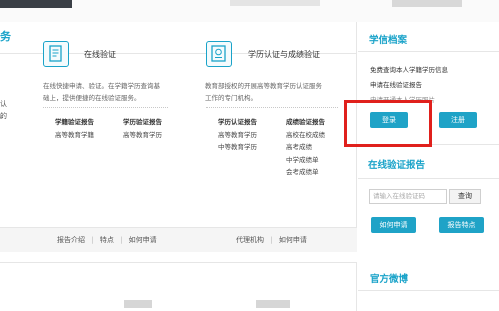 The height and width of the screenshot is (311, 499). I want to click on features-link: 特点, so click(107, 240).